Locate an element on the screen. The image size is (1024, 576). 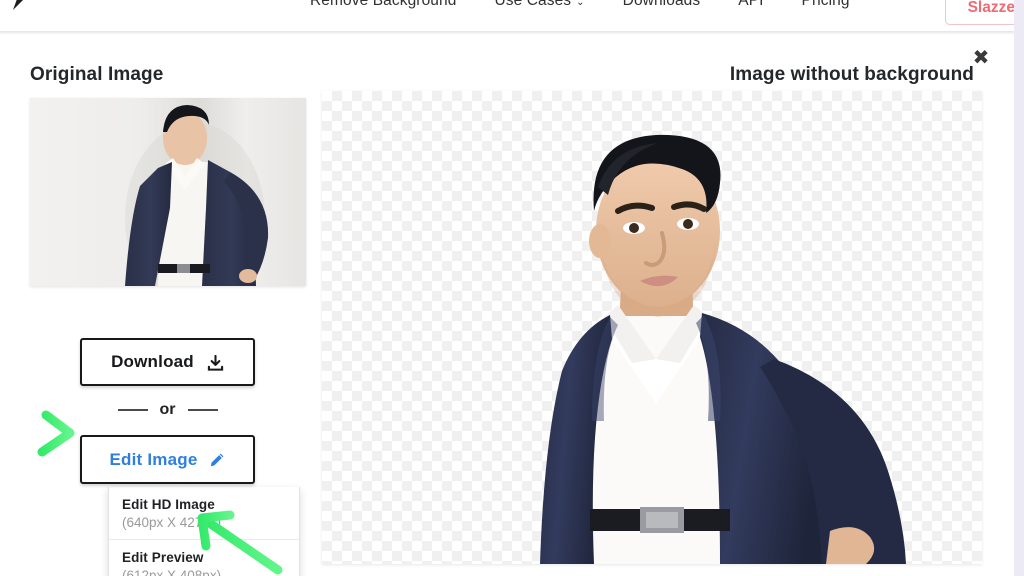
download-button: Download is located at coordinates (167, 362).